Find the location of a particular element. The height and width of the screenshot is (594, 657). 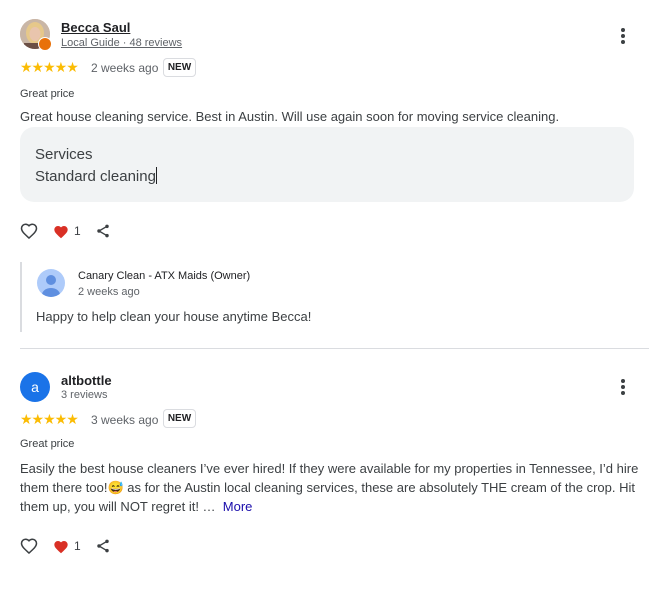

owner-reply-time: 2 weeks ago is located at coordinates (109, 292).